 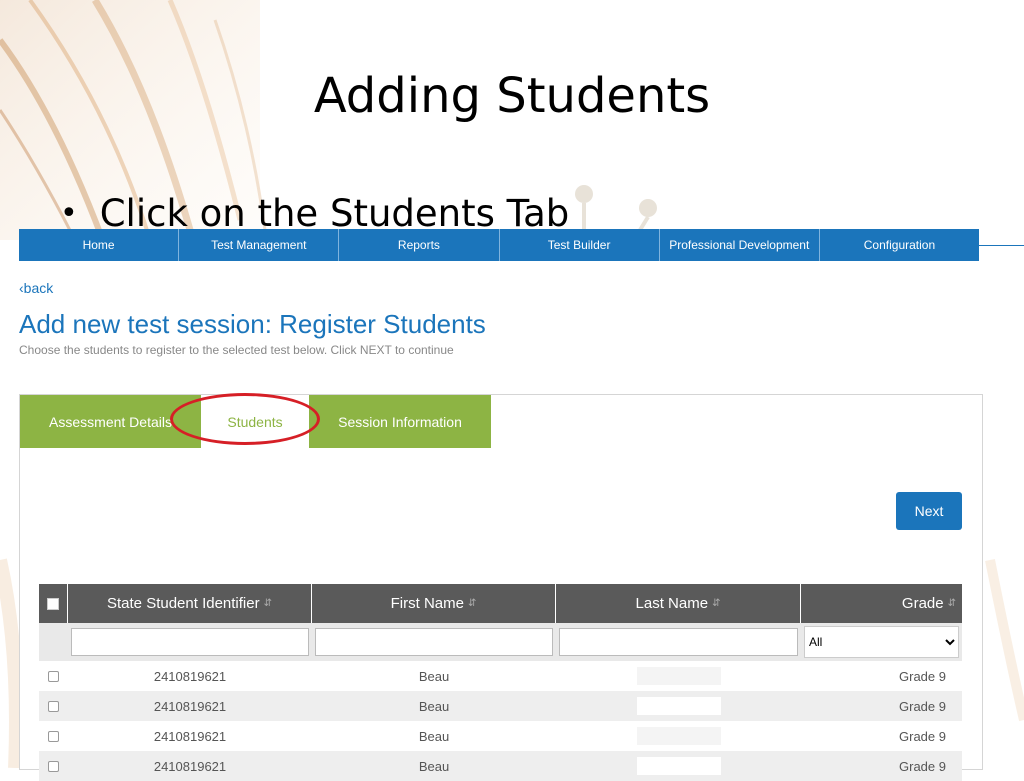 I want to click on bullet-text: Click on the Students Tab, so click(x=334, y=213).